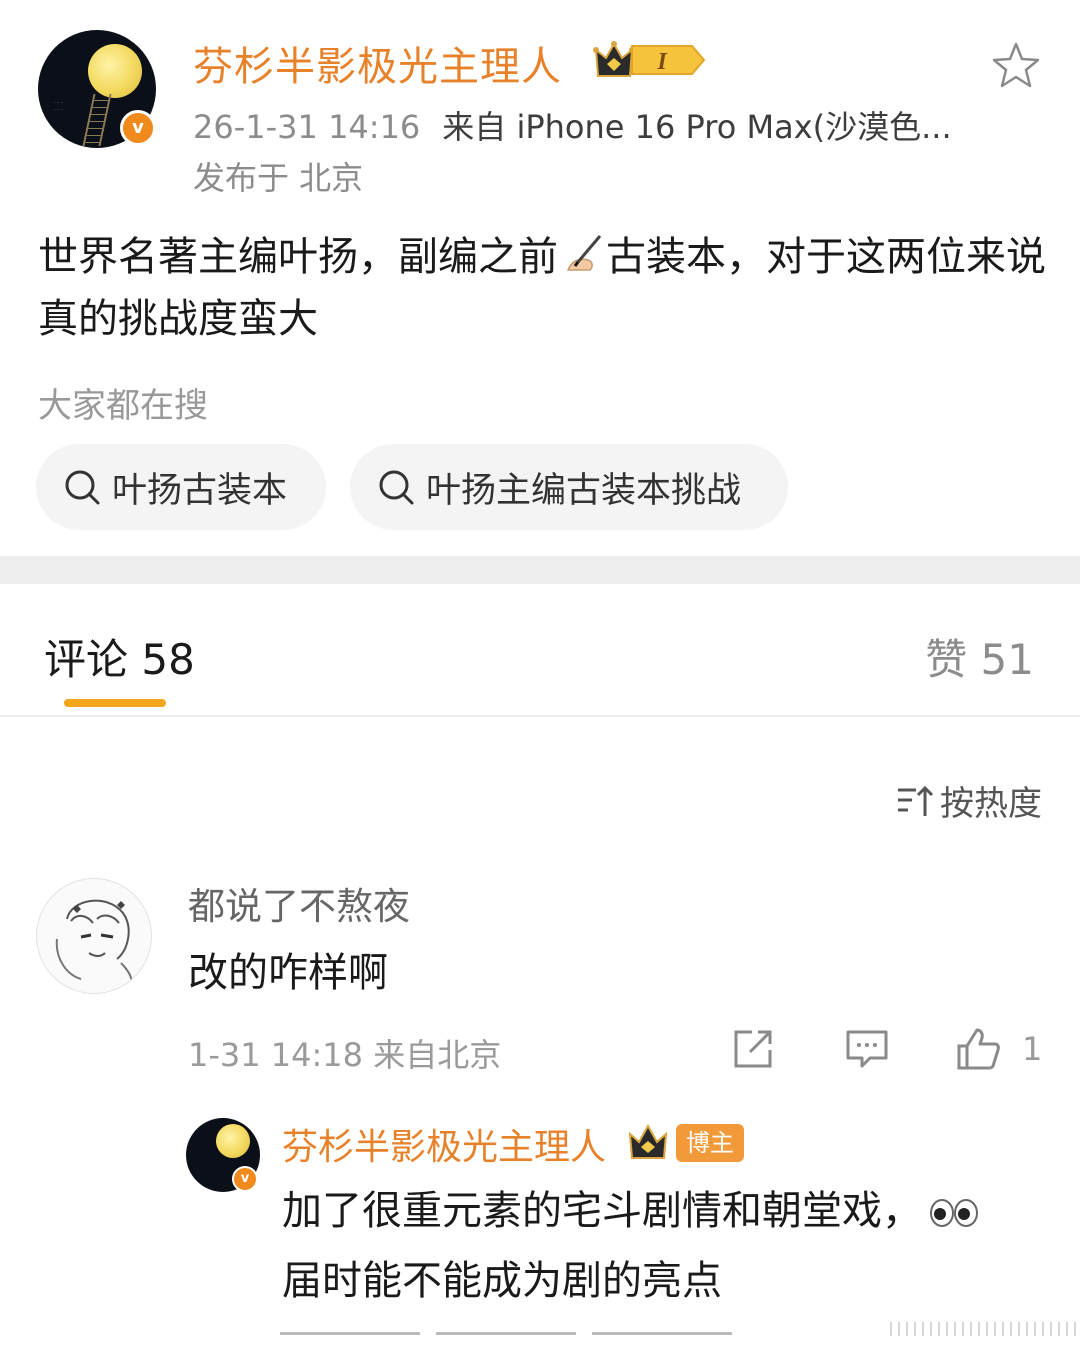 The height and width of the screenshot is (1346, 1080). I want to click on svg-text: I, so click(662, 62).